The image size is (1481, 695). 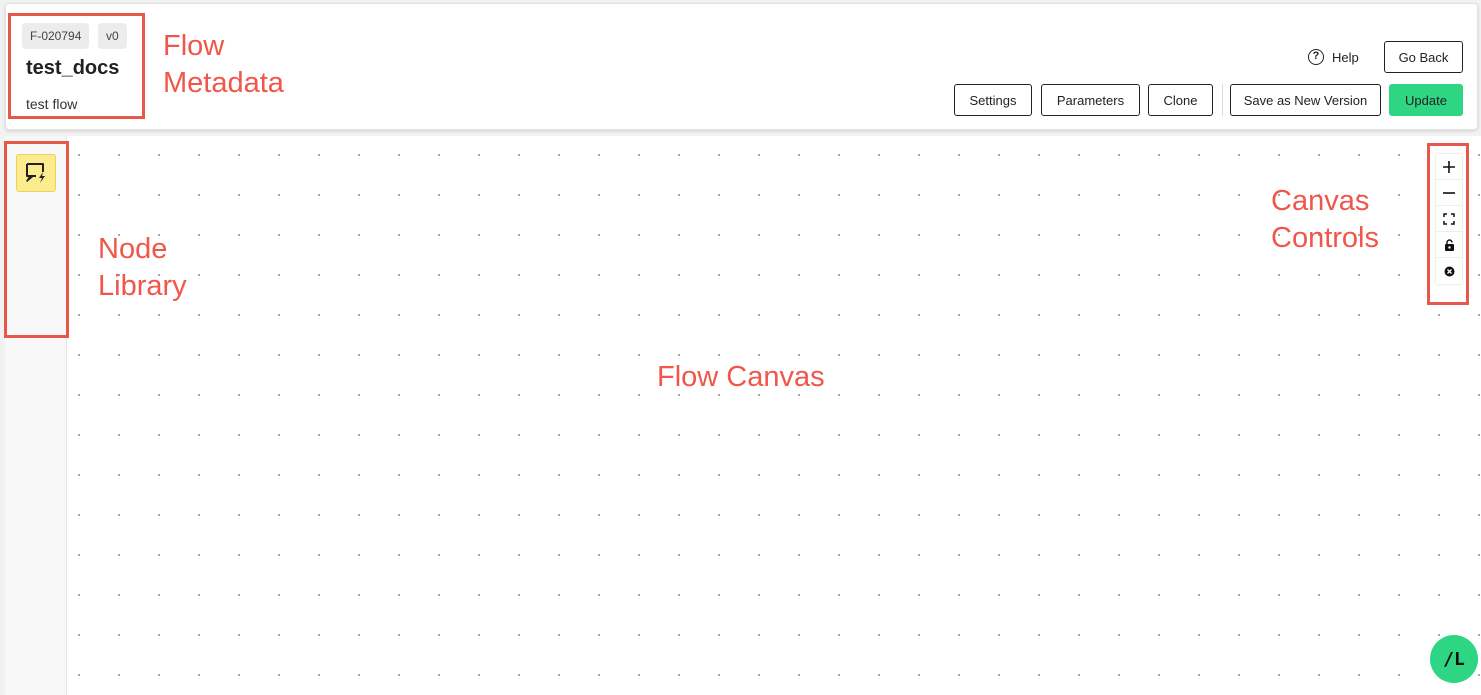 I want to click on parameters-button: Parameters, so click(x=1090, y=100).